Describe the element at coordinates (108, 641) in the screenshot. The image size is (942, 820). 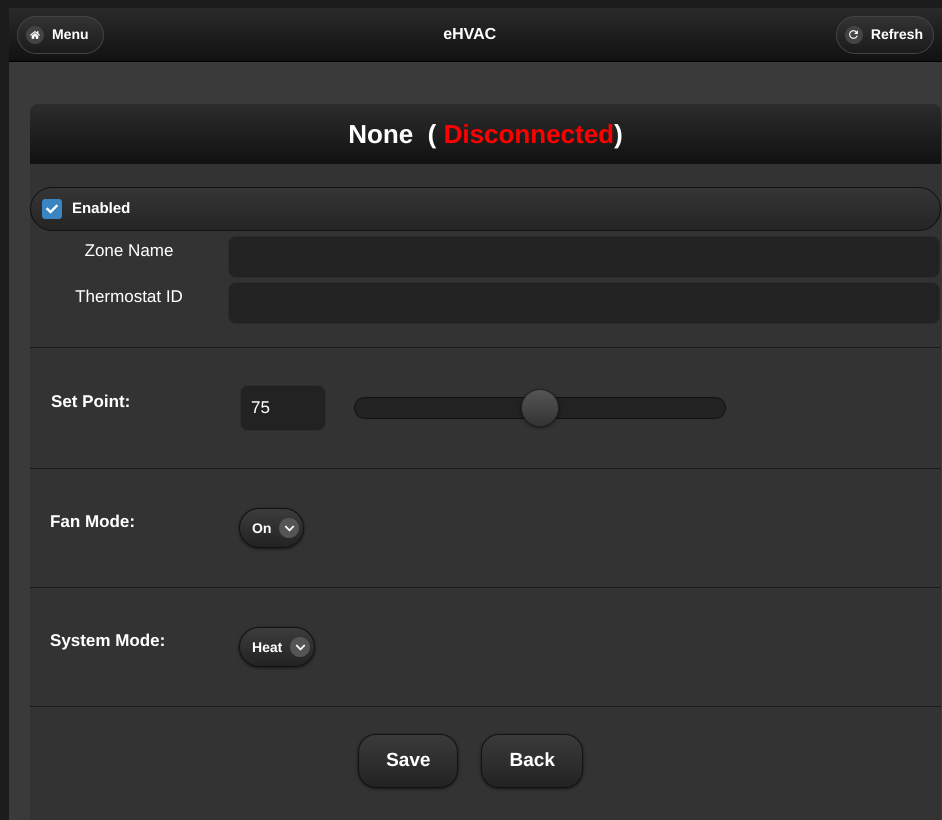
I see `system-mode-label: System Mode:` at that location.